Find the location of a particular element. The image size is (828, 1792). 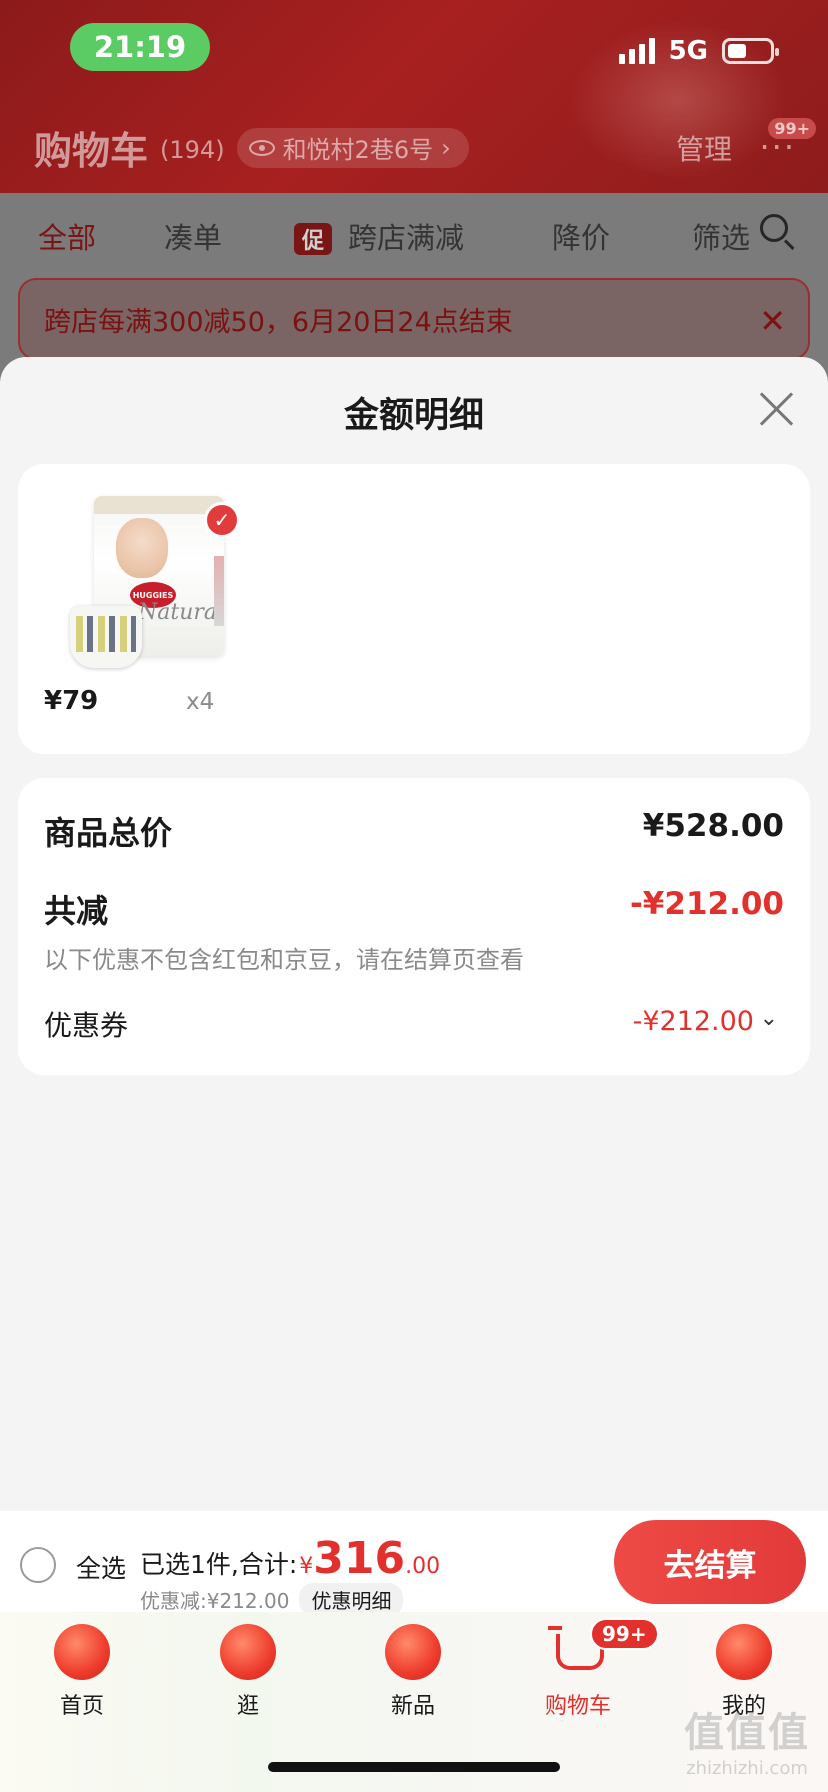

page-title: 购物车 is located at coordinates (91, 151).